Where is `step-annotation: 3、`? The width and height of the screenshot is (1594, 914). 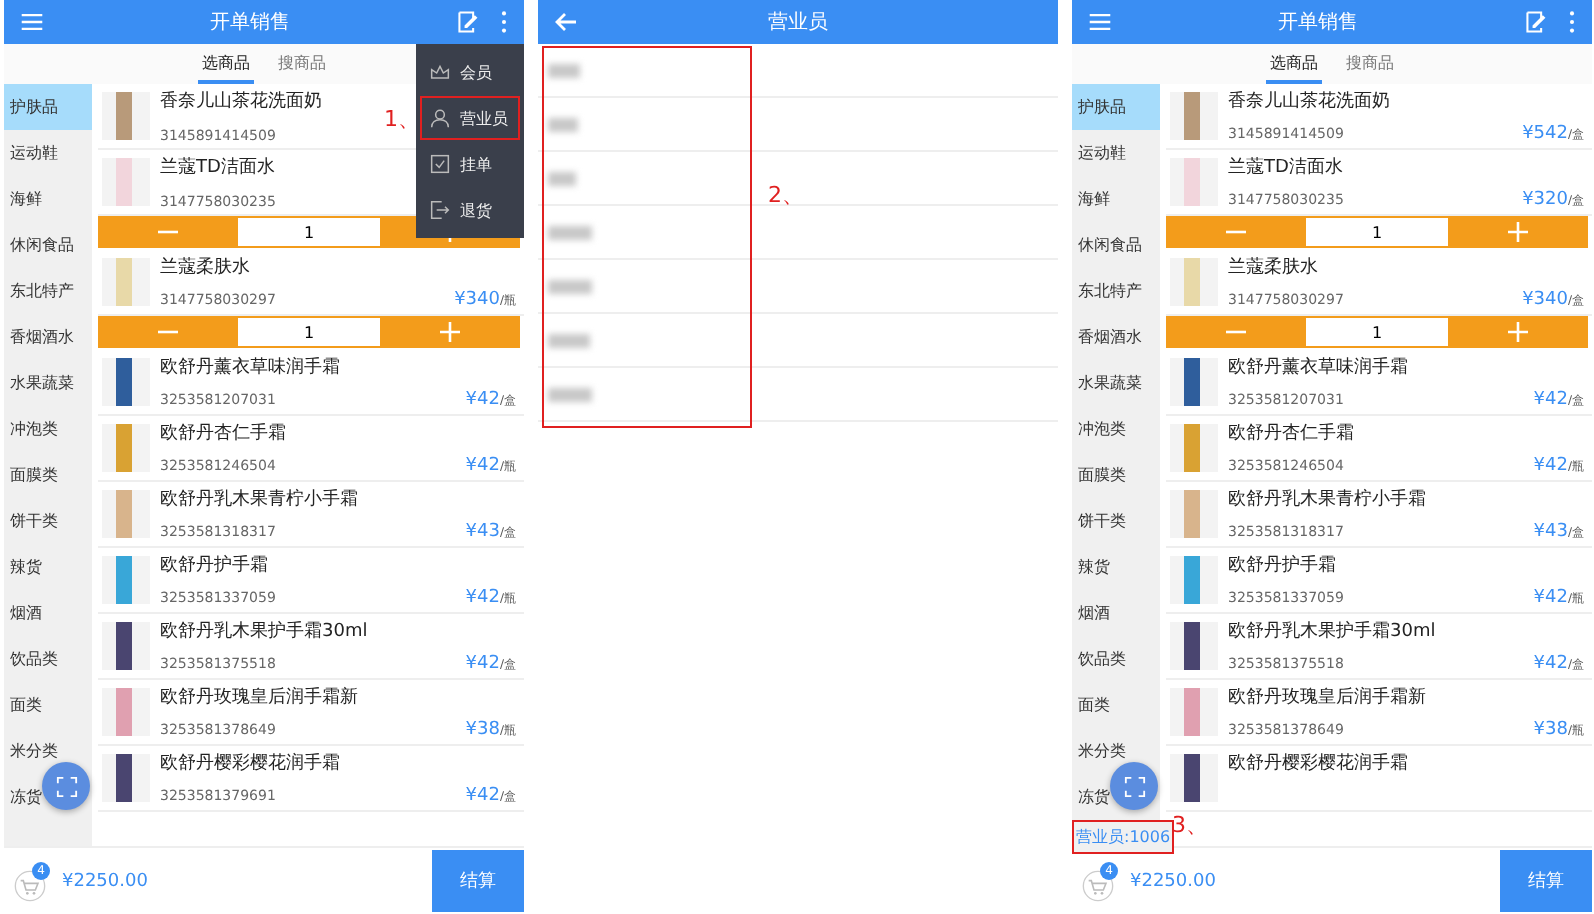 step-annotation: 3、 is located at coordinates (1190, 825).